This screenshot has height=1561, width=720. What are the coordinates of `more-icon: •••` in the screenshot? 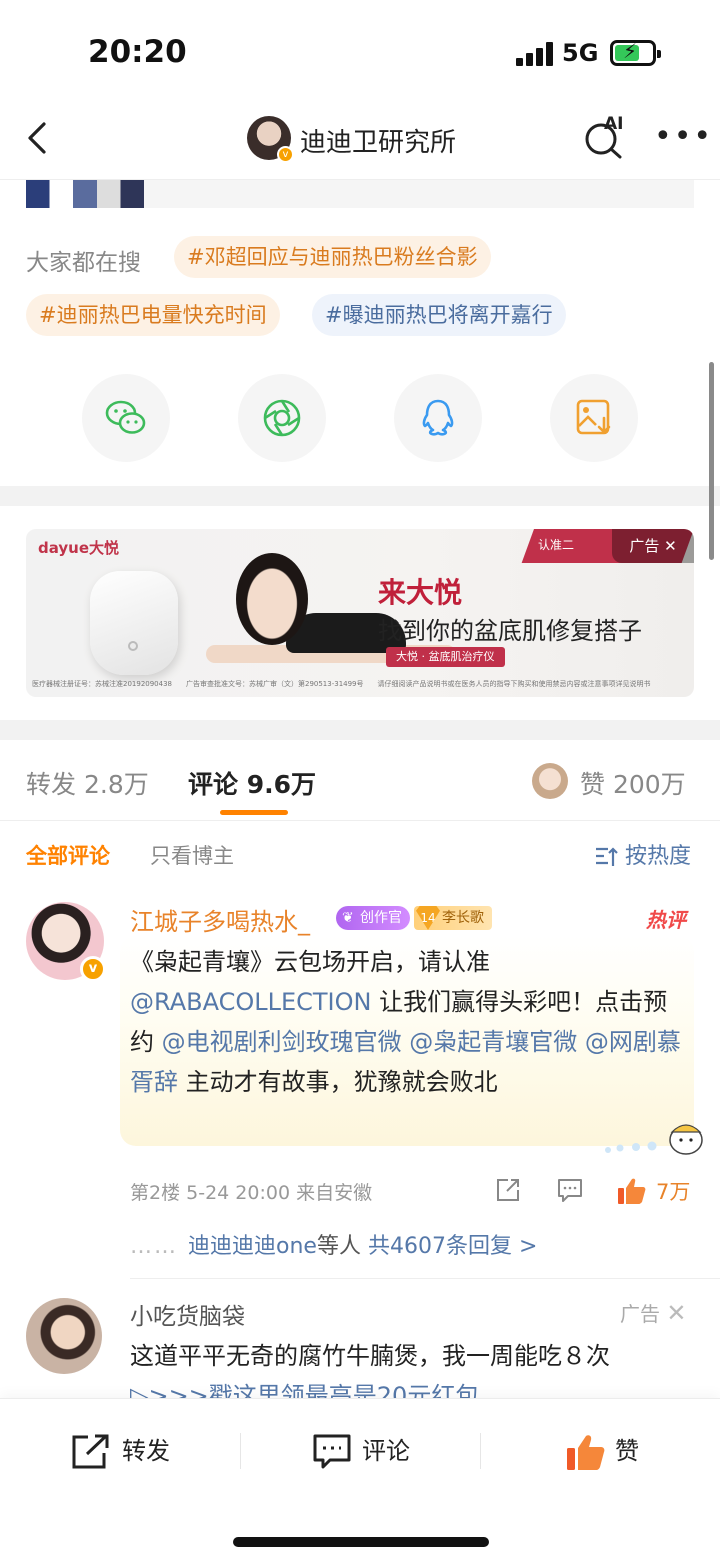 It's located at (683, 137).